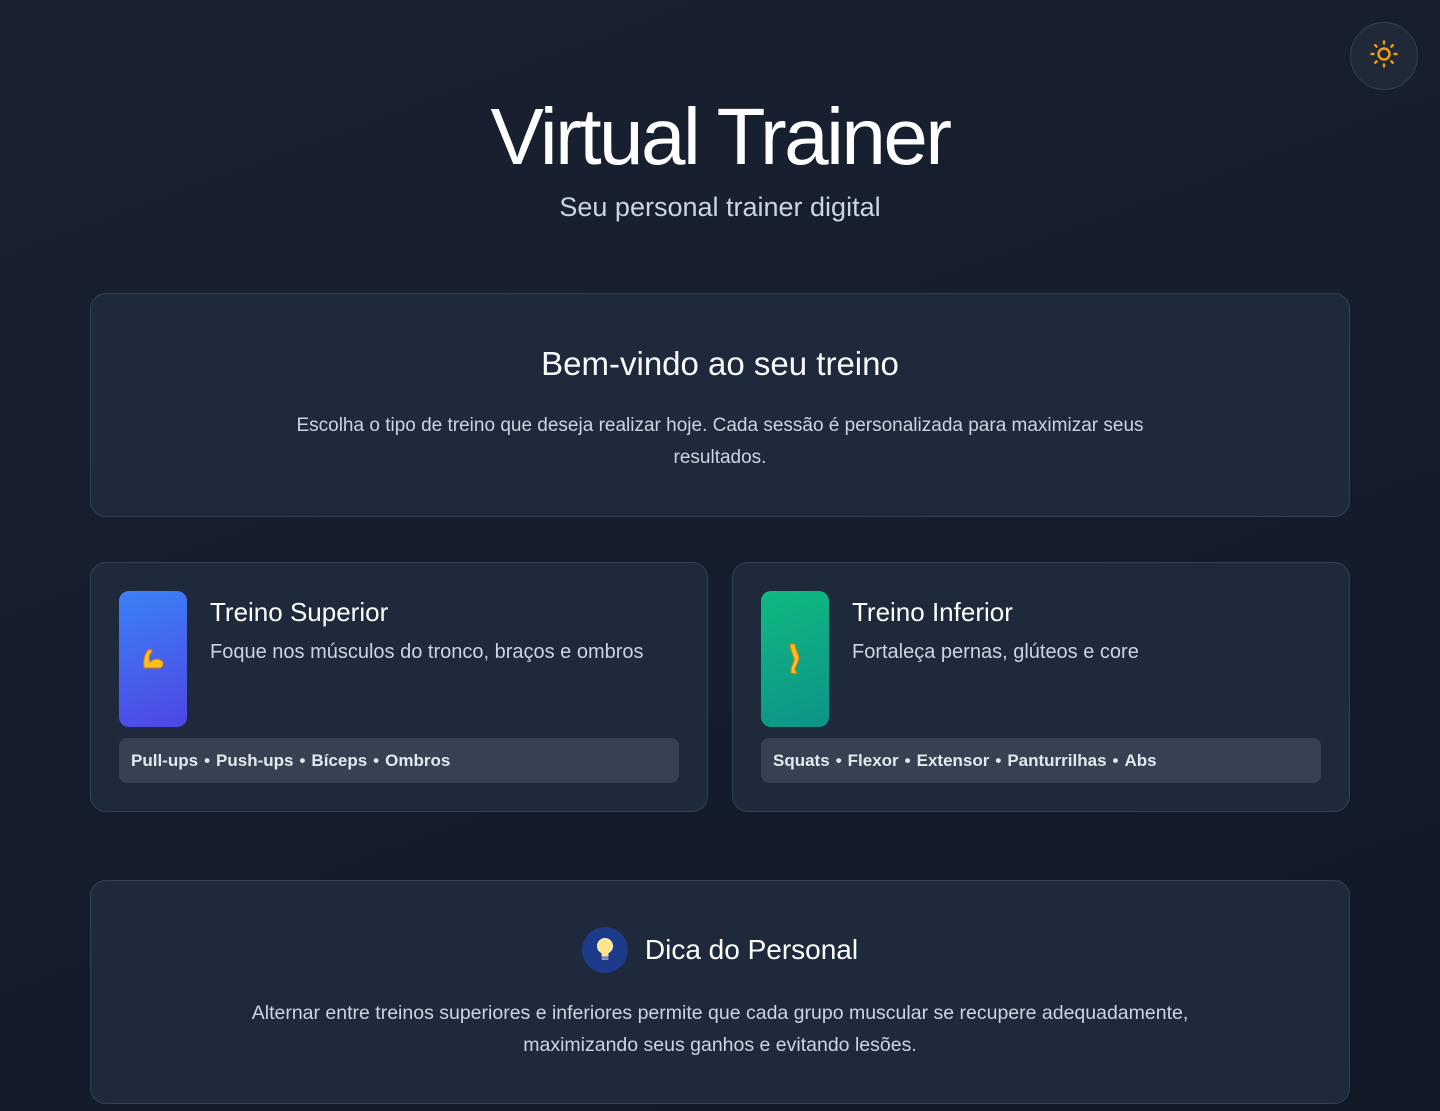  I want to click on upper-exercise-list: Pull-ups • Push-ups • Bíceps • Ombros, so click(399, 760).